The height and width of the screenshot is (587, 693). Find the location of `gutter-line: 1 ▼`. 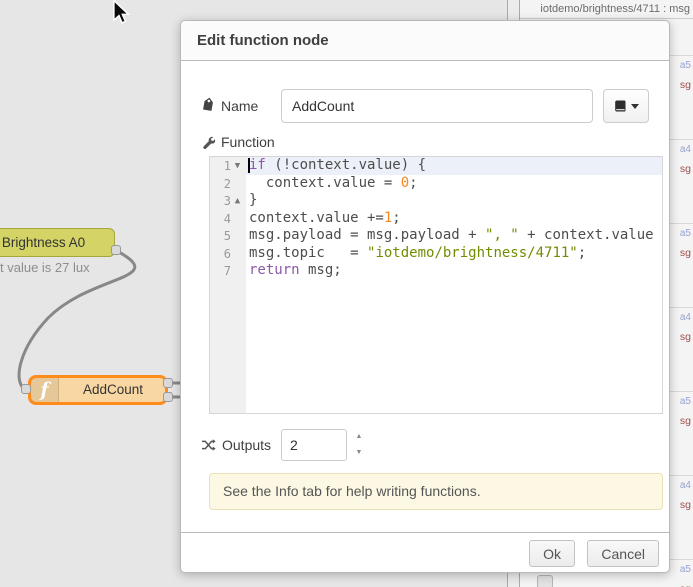

gutter-line: 1 ▼ is located at coordinates (228, 166).